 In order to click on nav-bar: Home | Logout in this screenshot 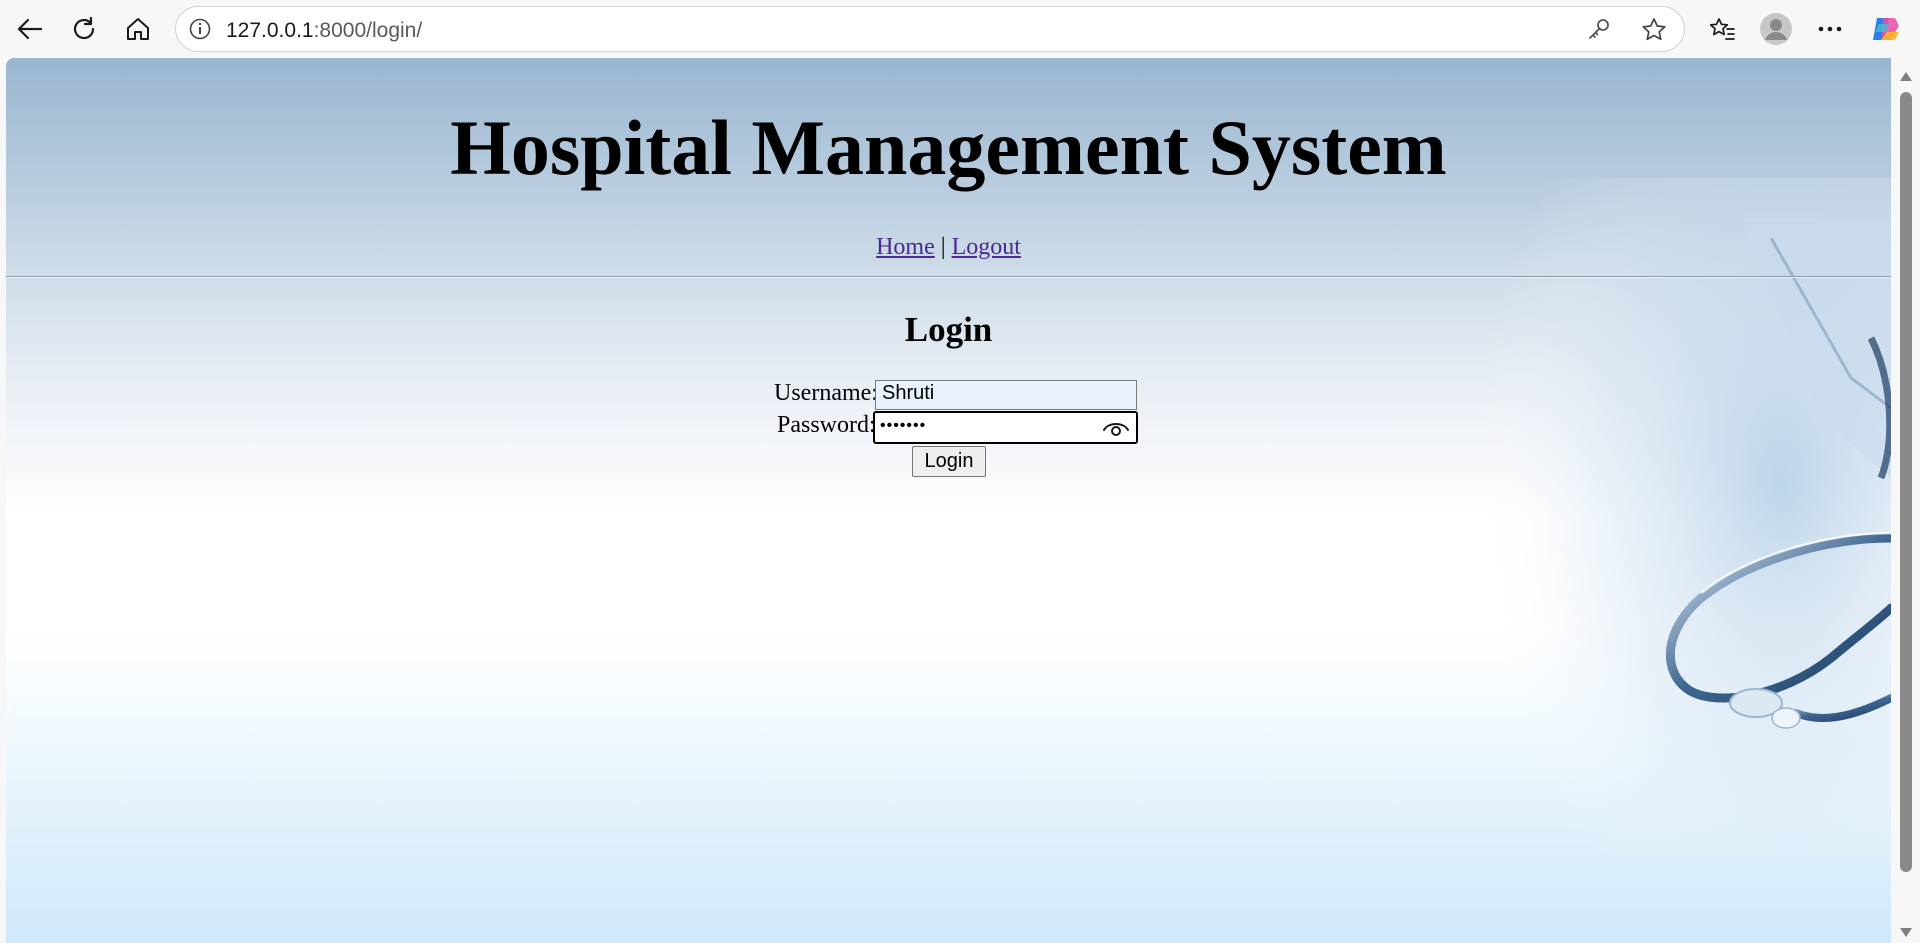, I will do `click(948, 247)`.